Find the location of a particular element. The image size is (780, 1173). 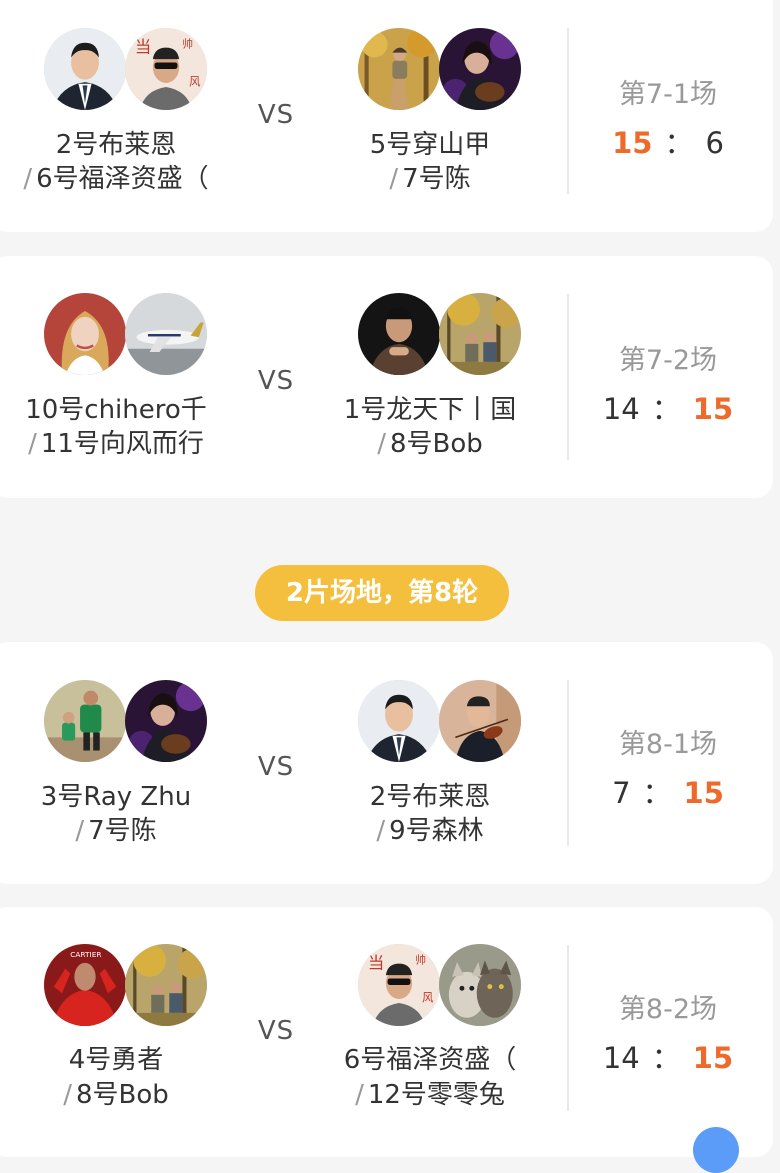

player-name: /11号向风而行 is located at coordinates (116, 444).